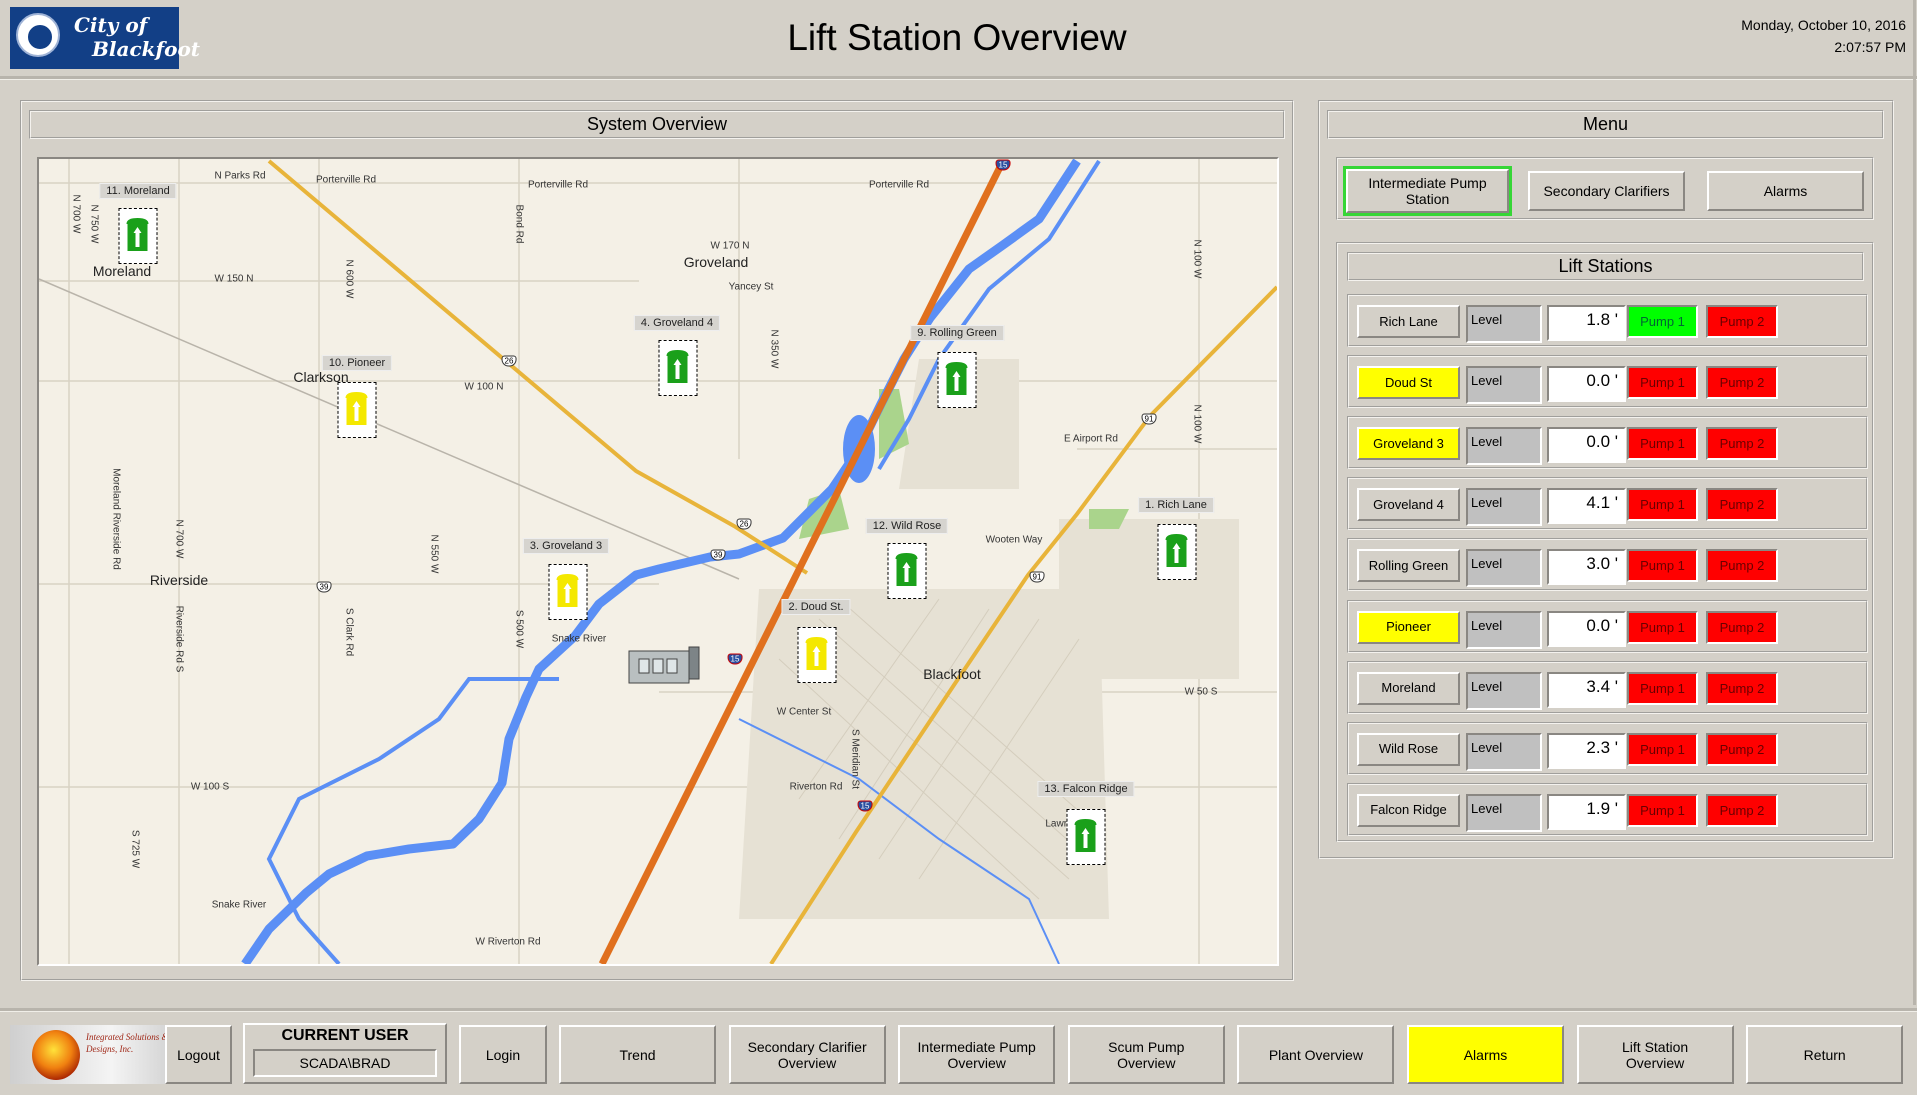  Describe the element at coordinates (774, 349) in the screenshot. I see `map-road-label: N 350 W` at that location.